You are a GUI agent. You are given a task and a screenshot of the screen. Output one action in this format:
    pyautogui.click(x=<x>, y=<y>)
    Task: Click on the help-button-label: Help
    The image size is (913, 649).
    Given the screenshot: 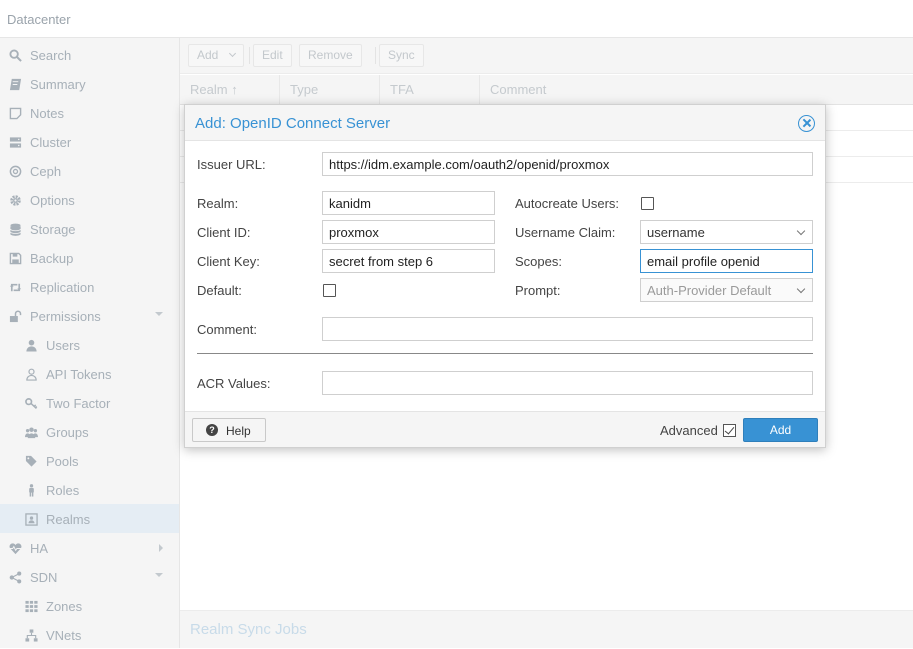 What is the action you would take?
    pyautogui.click(x=238, y=431)
    